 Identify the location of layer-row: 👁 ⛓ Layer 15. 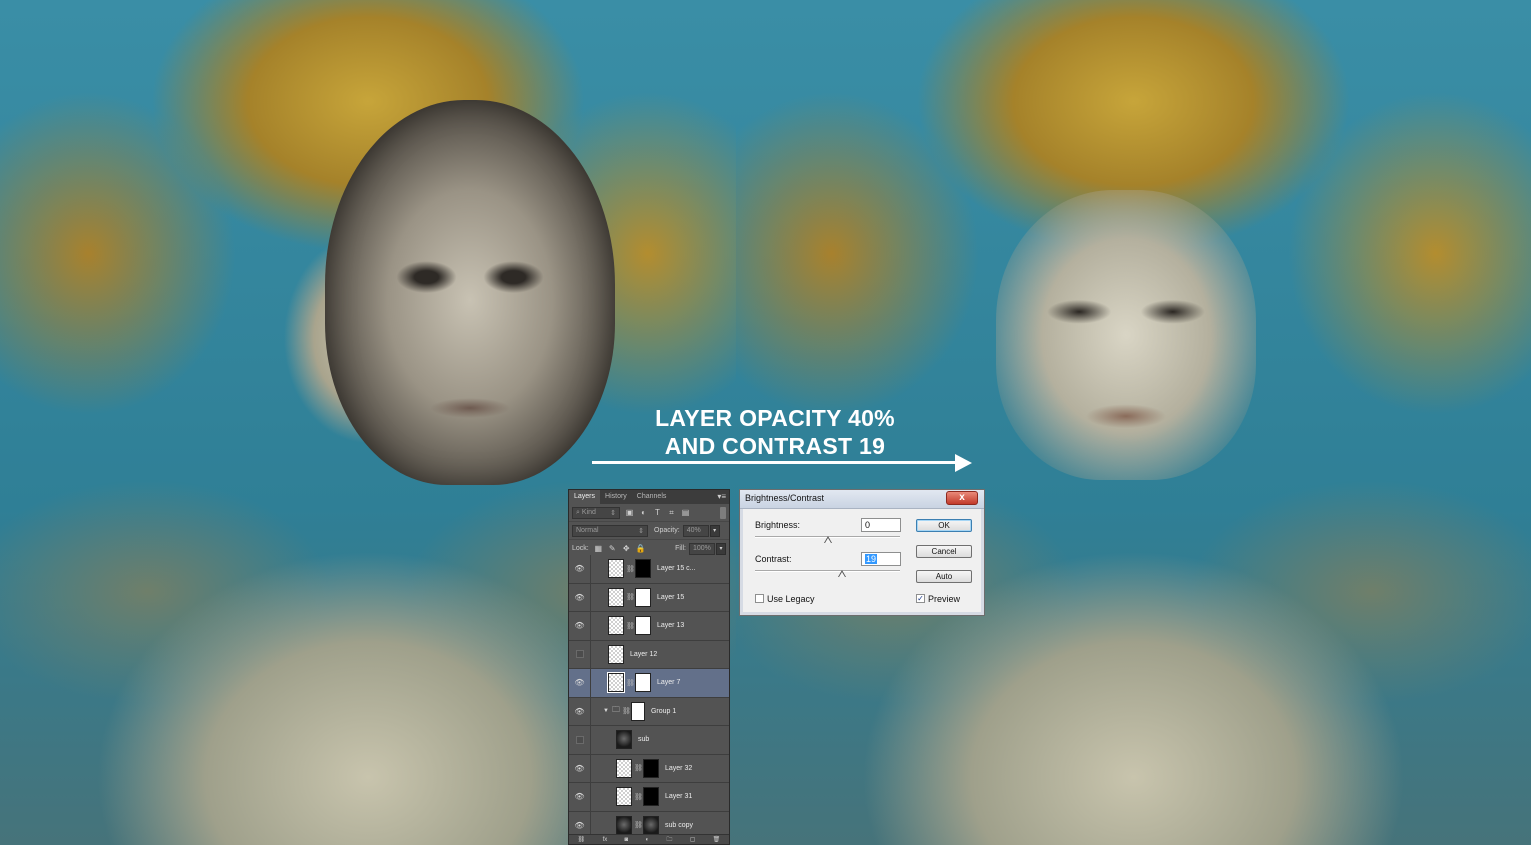
(649, 597).